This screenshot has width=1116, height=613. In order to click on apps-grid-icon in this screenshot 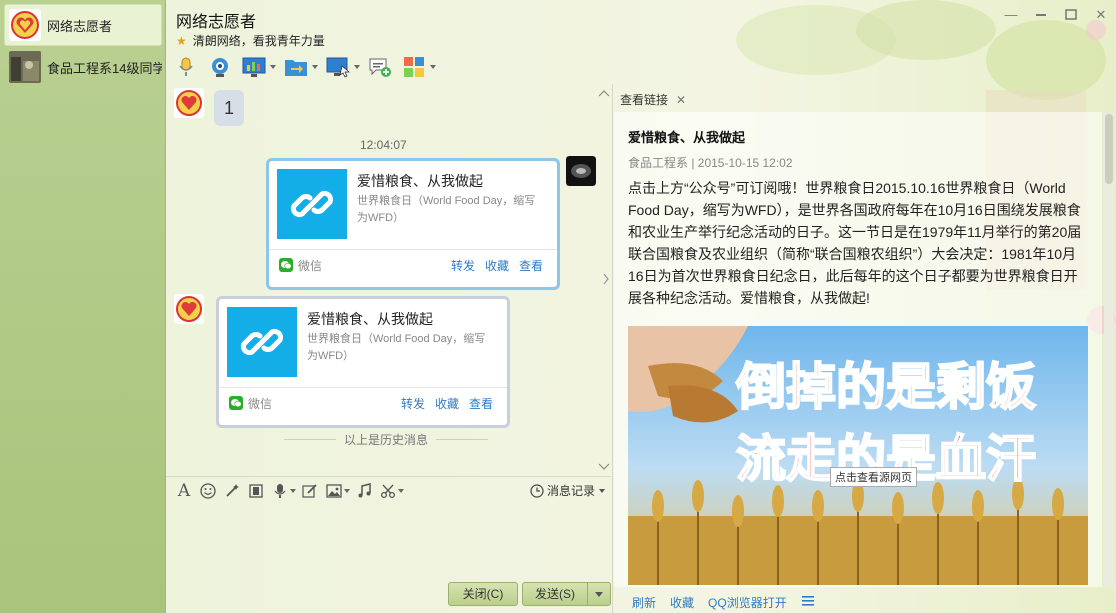, I will do `click(414, 67)`.